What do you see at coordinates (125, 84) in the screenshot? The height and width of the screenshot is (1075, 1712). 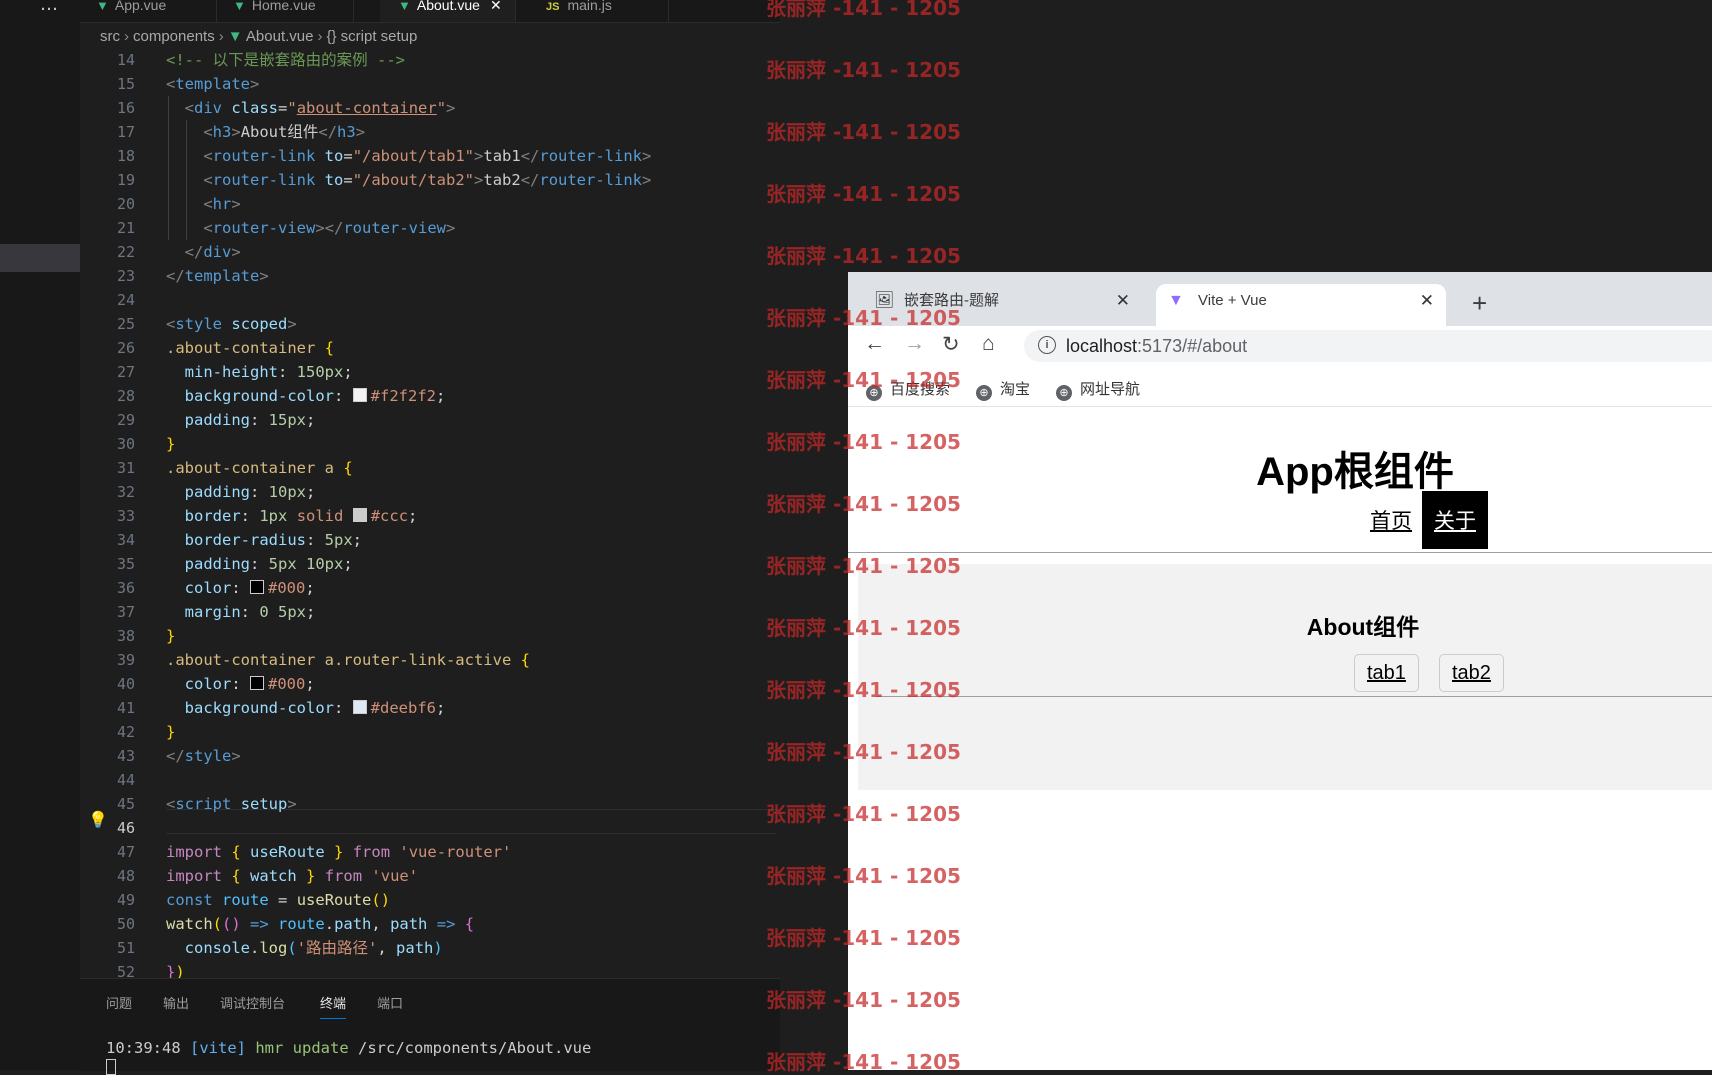 I see `line-number: 15` at bounding box center [125, 84].